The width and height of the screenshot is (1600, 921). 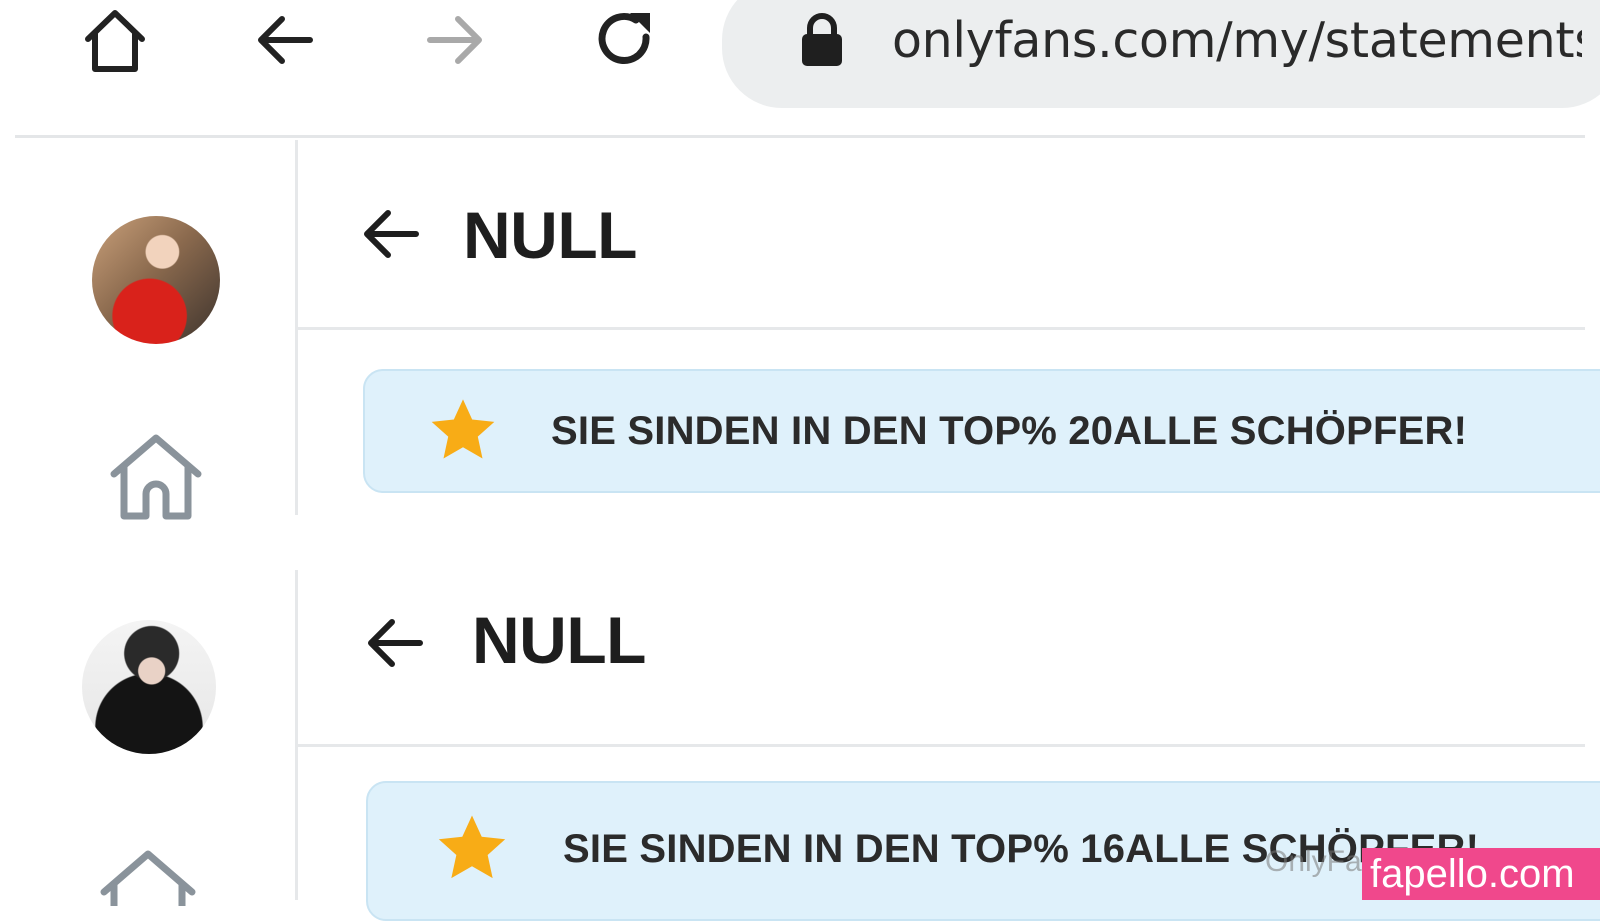 What do you see at coordinates (1481, 874) in the screenshot?
I see `site-badge: fapello.com` at bounding box center [1481, 874].